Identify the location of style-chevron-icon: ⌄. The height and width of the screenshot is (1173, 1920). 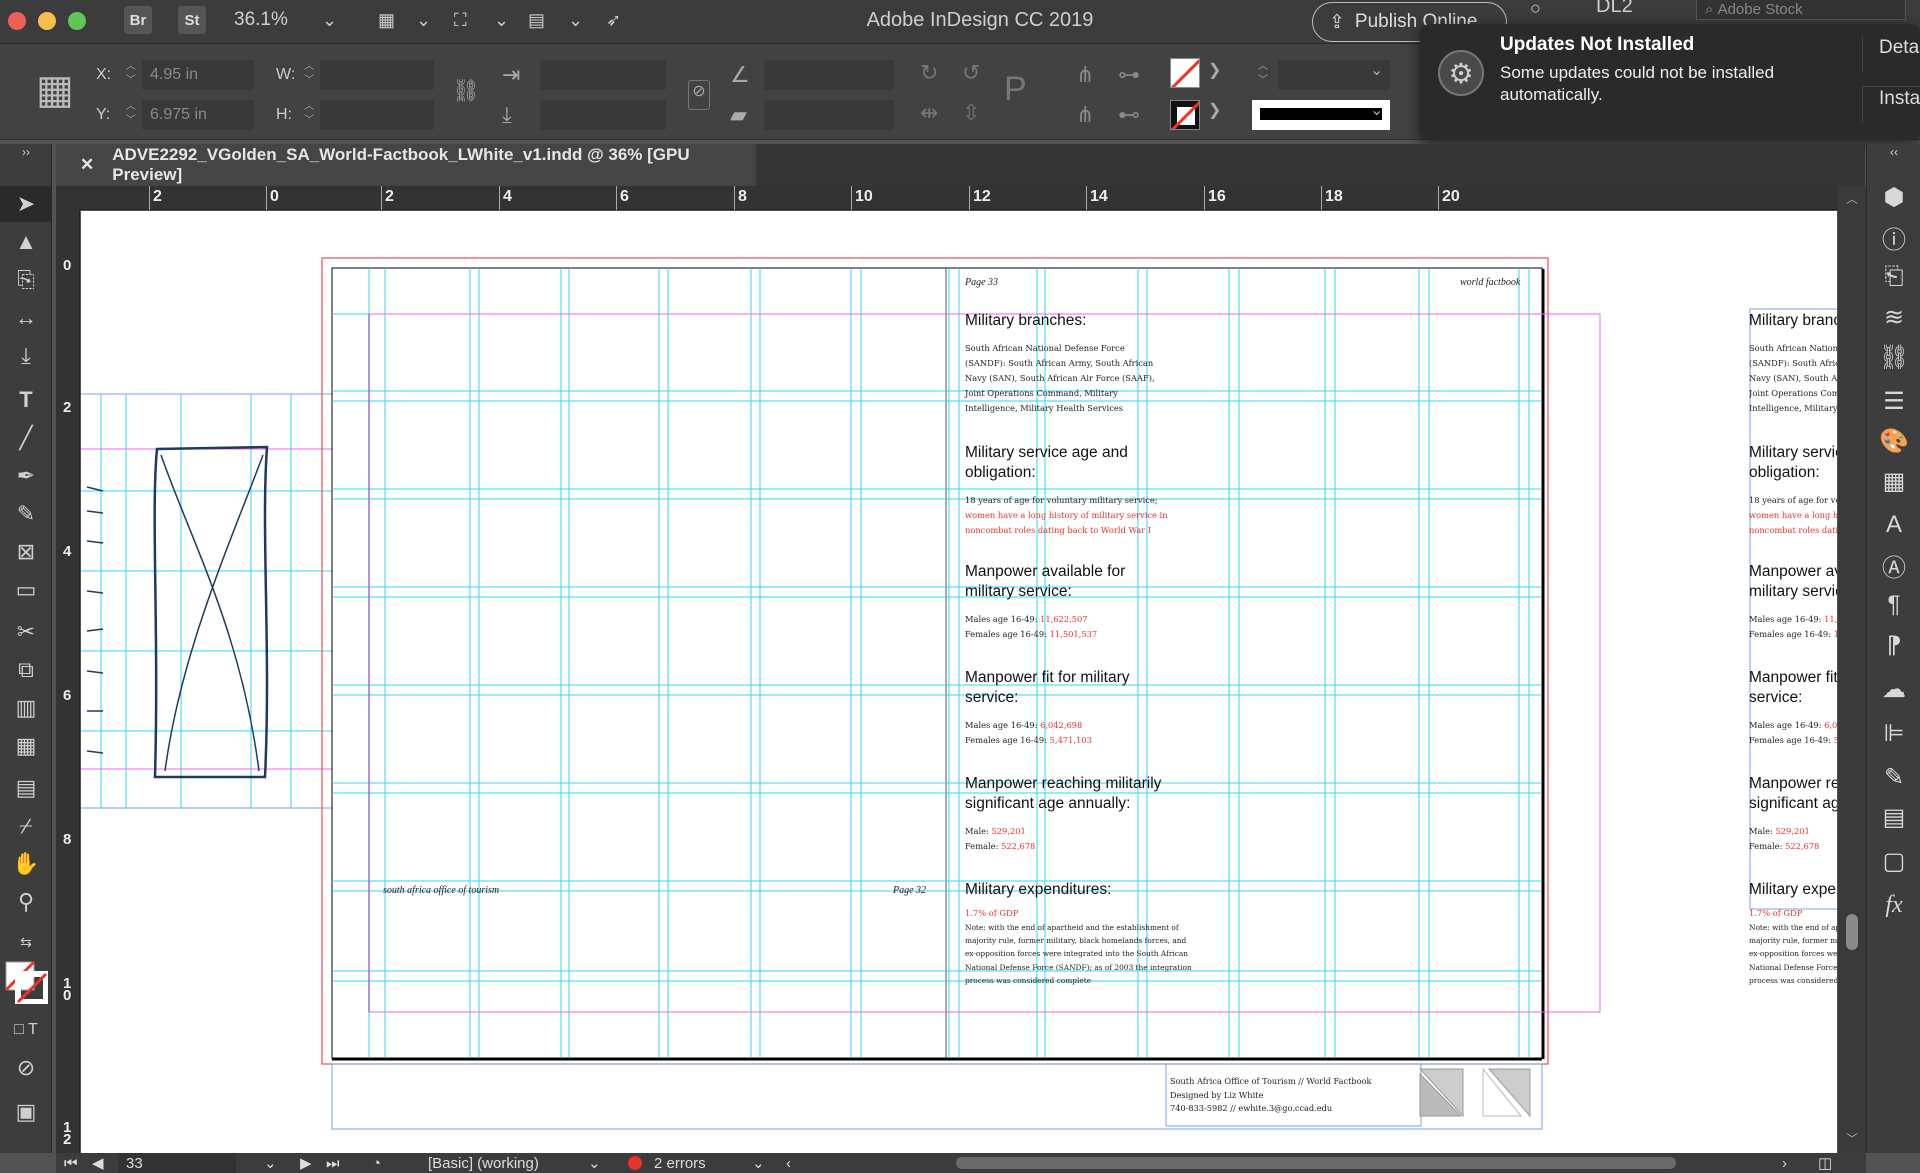
(594, 1163).